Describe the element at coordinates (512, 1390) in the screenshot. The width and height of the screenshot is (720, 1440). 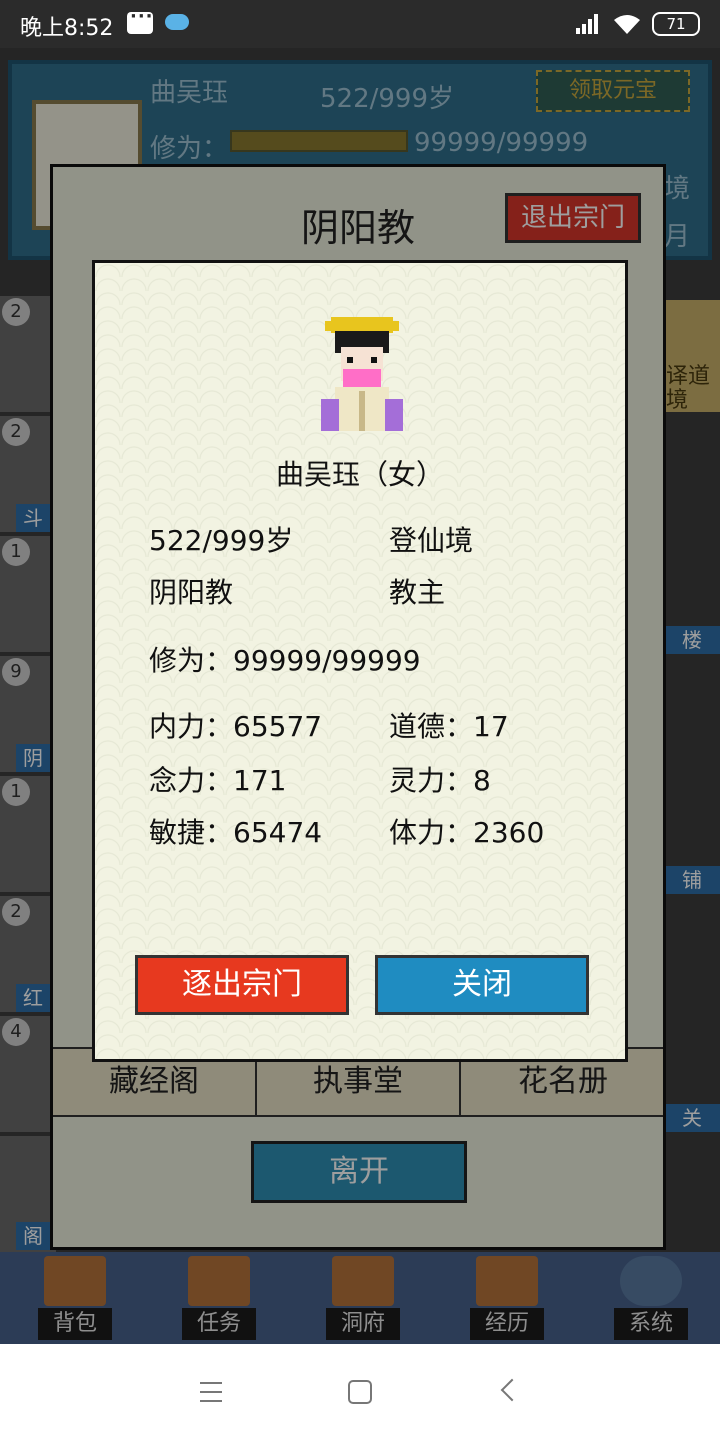
I see `back-icon` at that location.